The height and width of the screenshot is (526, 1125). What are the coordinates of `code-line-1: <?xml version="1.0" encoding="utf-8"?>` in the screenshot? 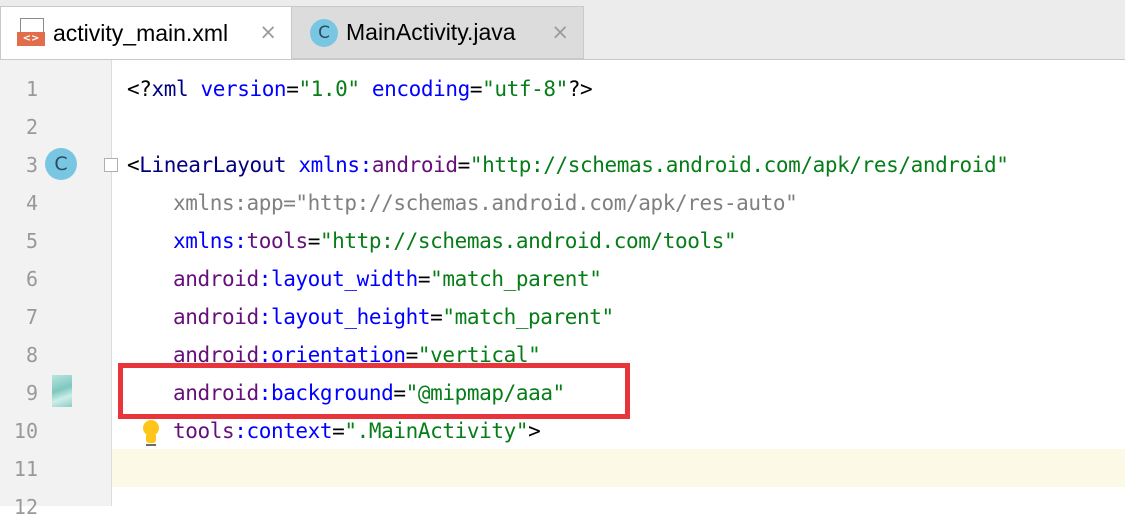 It's located at (360, 89).